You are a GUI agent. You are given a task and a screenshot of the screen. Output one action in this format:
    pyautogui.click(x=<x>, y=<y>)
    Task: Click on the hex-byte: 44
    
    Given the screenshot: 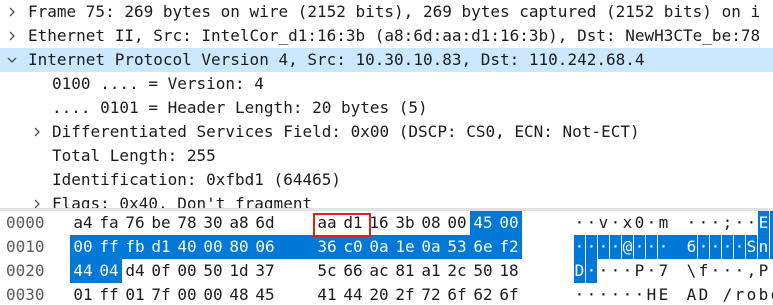 What is the action you would take?
    pyautogui.click(x=353, y=294)
    